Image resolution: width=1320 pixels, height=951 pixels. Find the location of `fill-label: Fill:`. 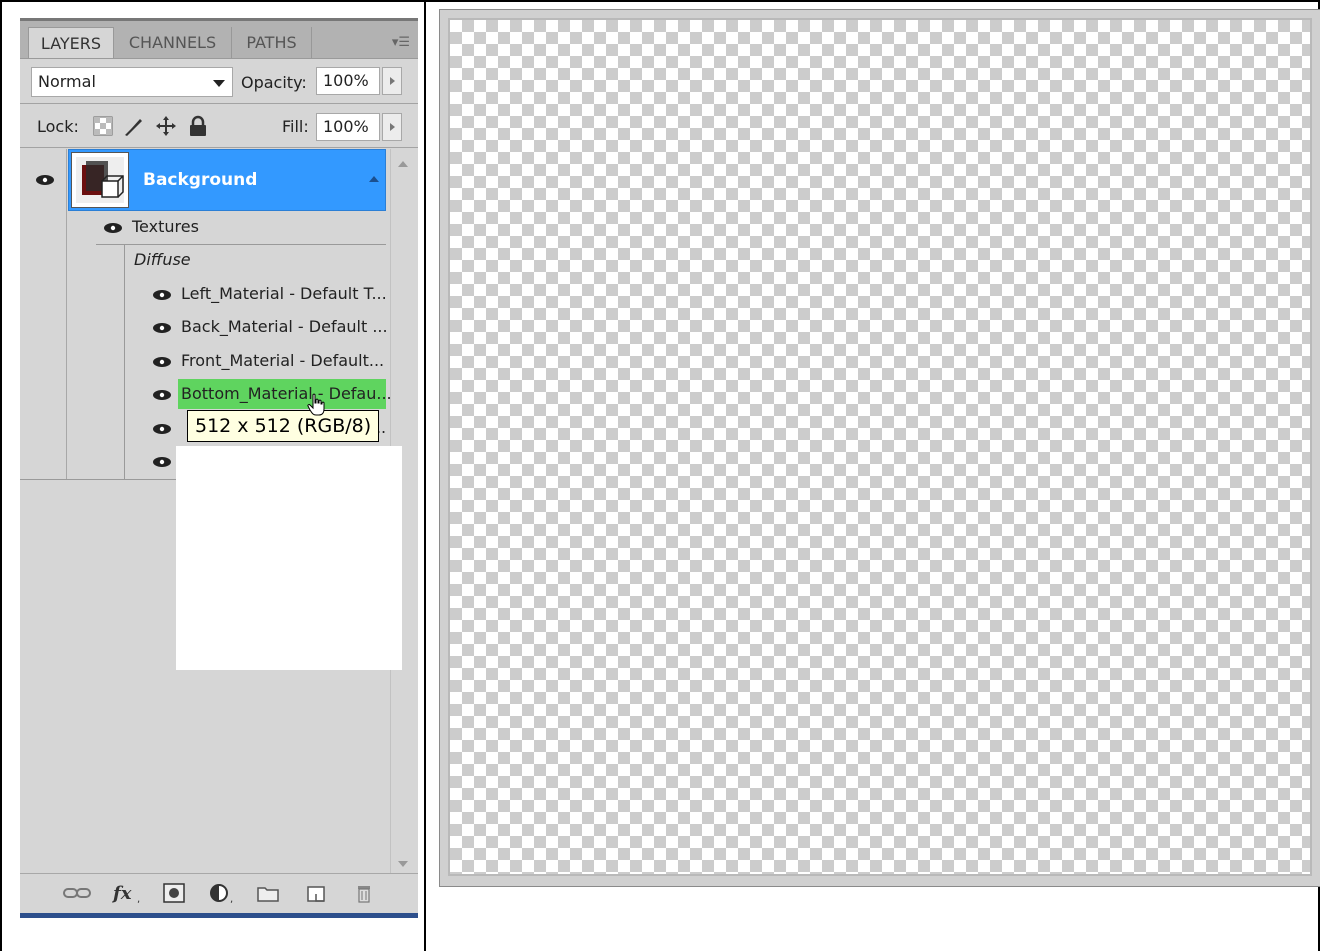

fill-label: Fill: is located at coordinates (295, 126).